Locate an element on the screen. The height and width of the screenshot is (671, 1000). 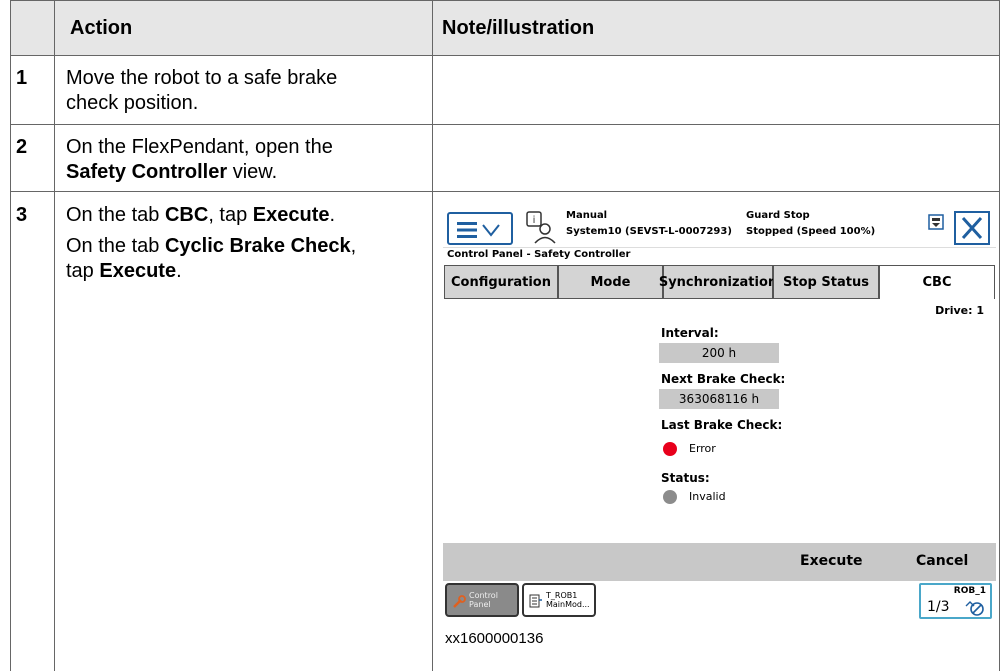
tab-mode: Mode is located at coordinates (610, 282).